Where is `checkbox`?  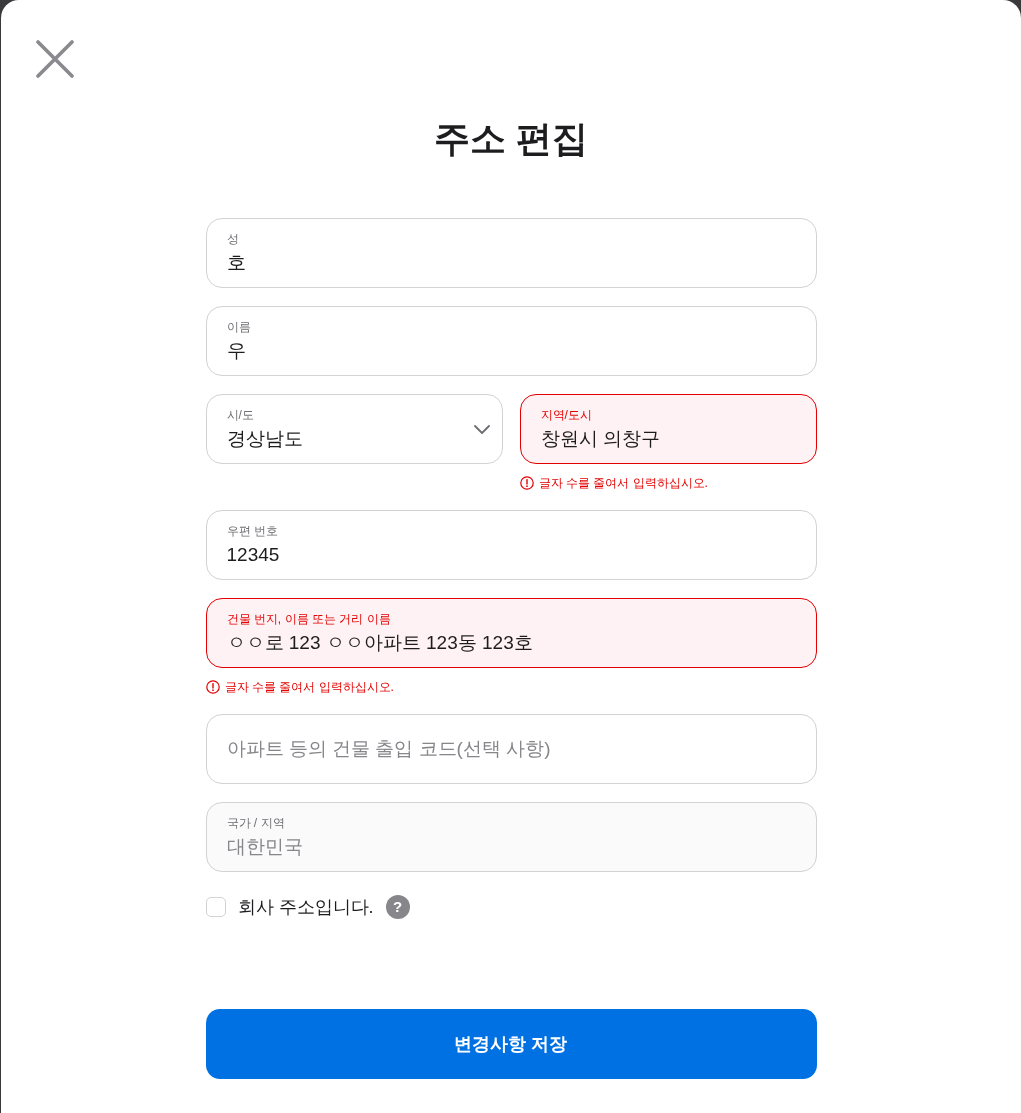 checkbox is located at coordinates (215, 907).